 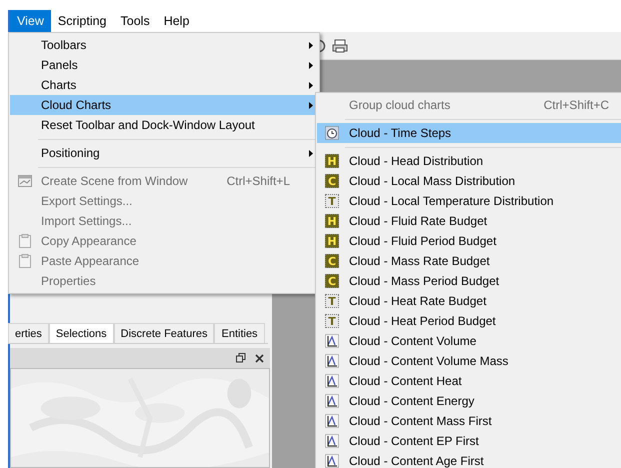 I want to click on menu-item: Reset Toolbar and Dock-Window Layout, so click(x=164, y=125).